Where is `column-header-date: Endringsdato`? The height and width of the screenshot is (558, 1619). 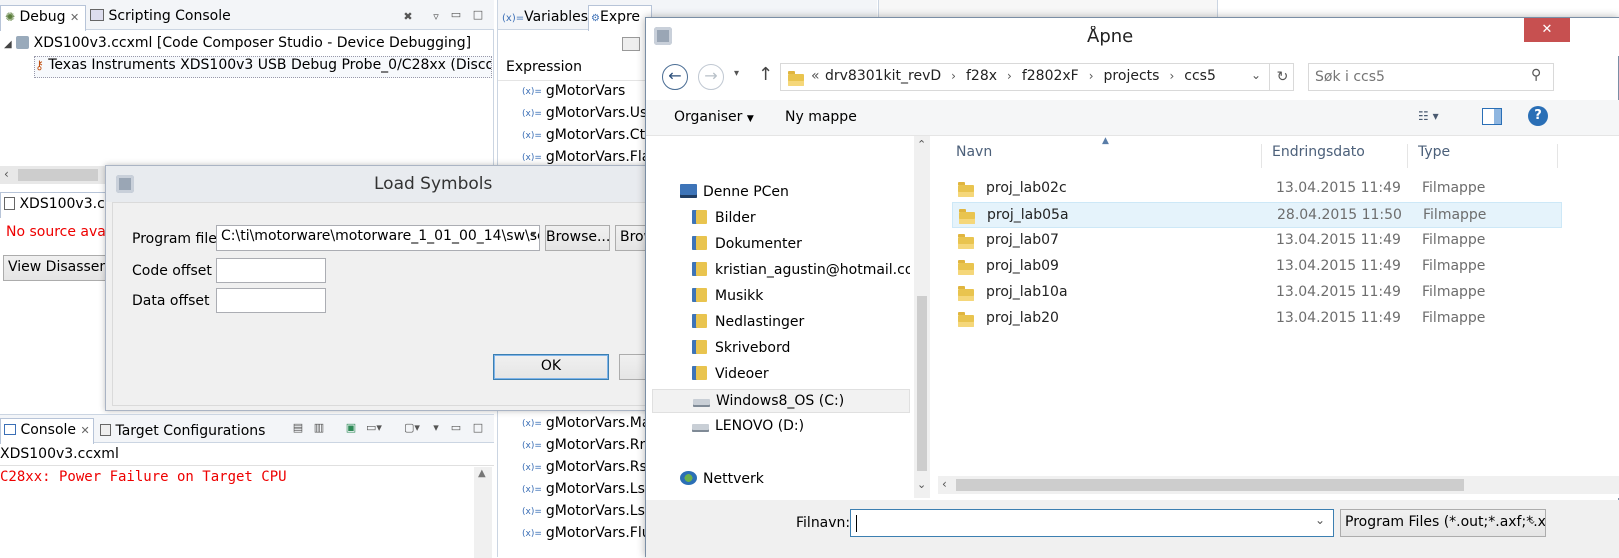 column-header-date: Endringsdato is located at coordinates (1340, 156).